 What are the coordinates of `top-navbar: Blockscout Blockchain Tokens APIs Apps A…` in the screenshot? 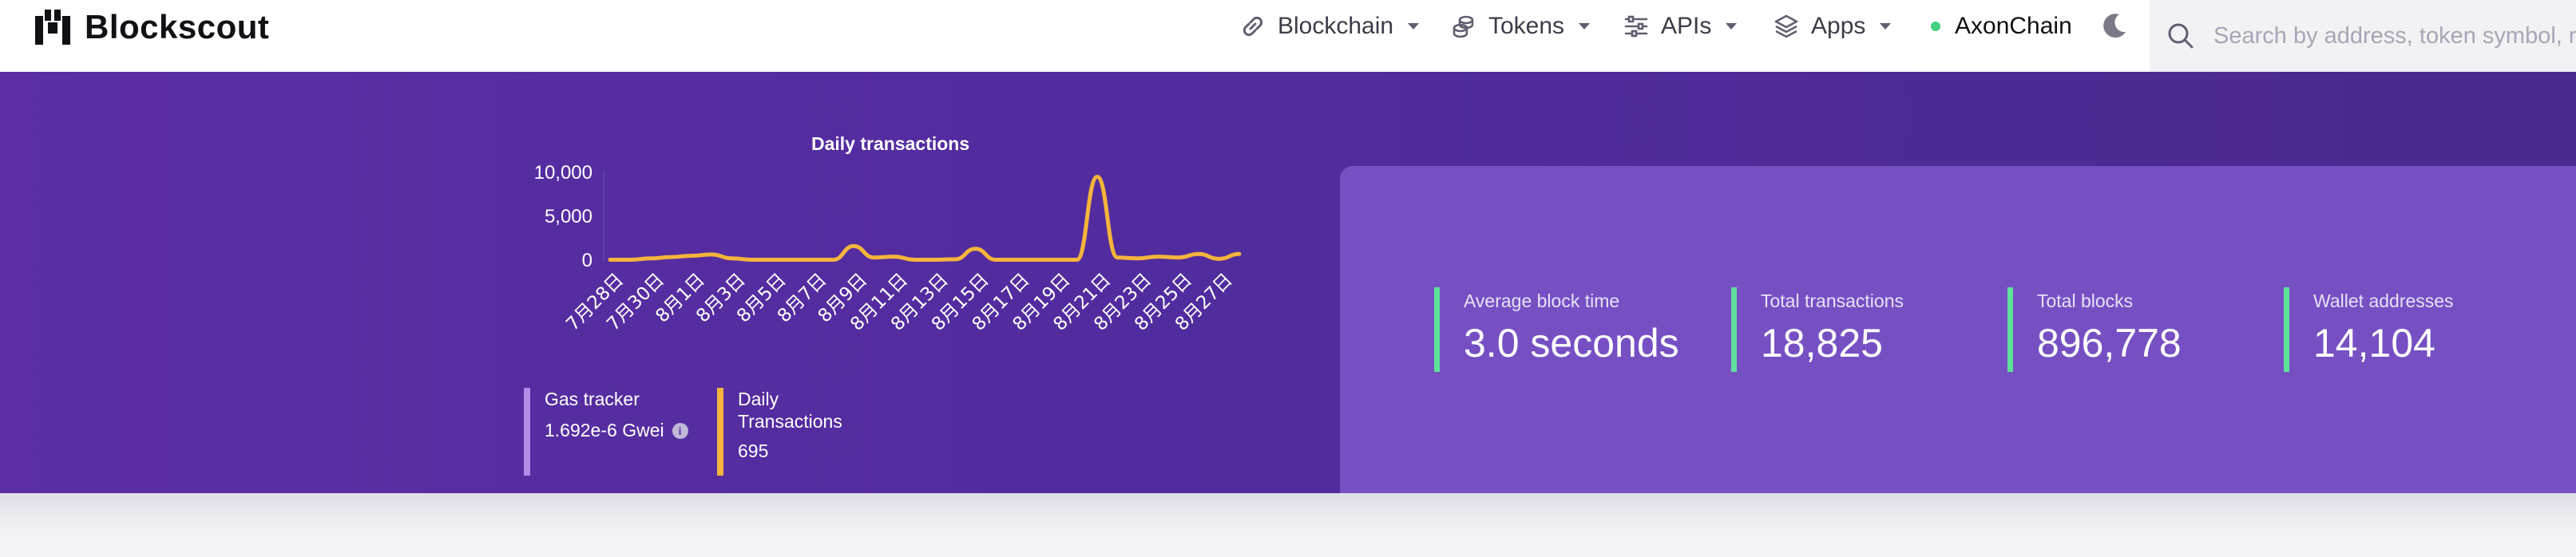 It's located at (1288, 36).